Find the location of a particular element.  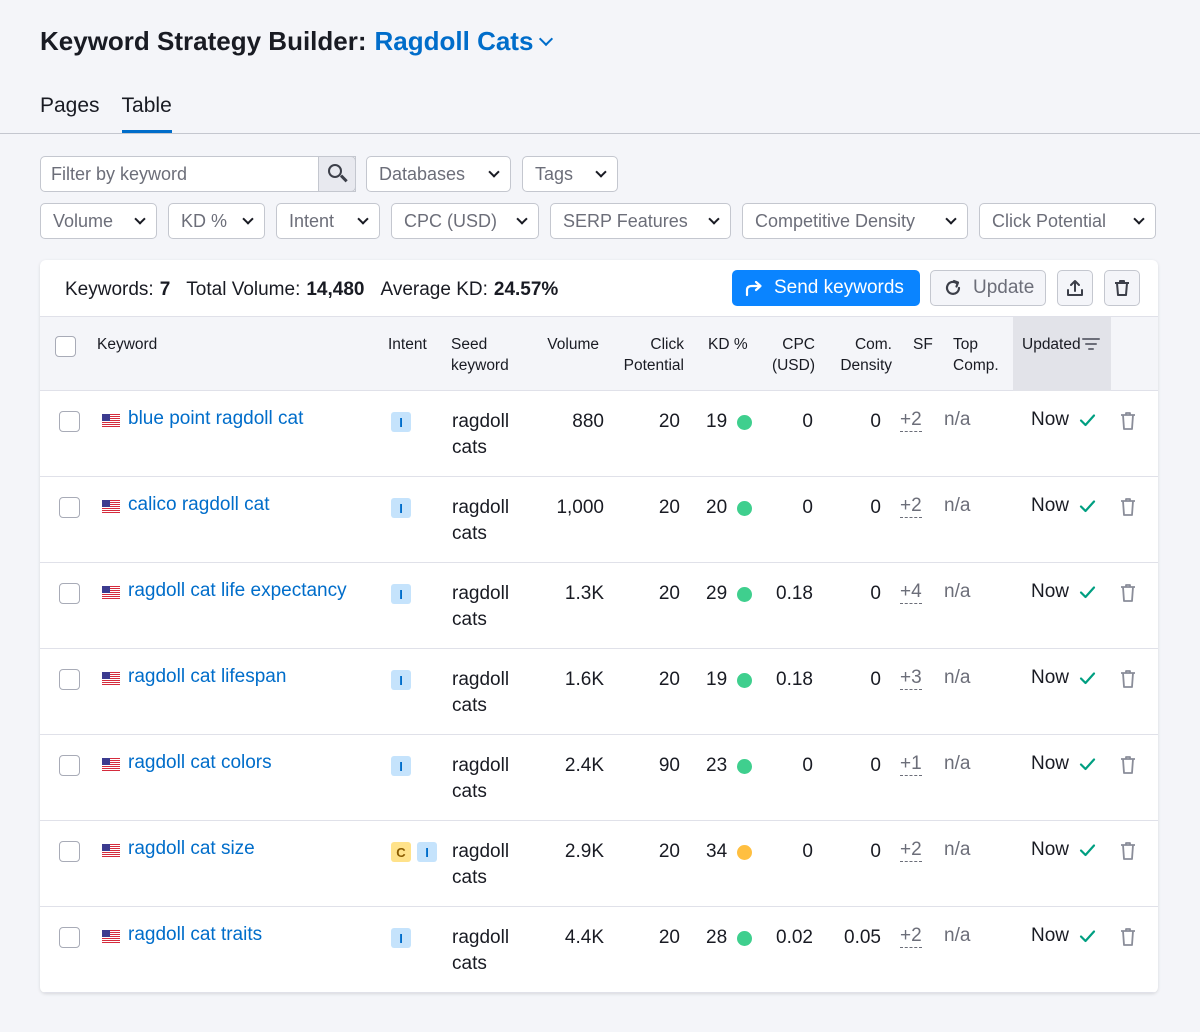

select-all-checkbox is located at coordinates (65, 346).